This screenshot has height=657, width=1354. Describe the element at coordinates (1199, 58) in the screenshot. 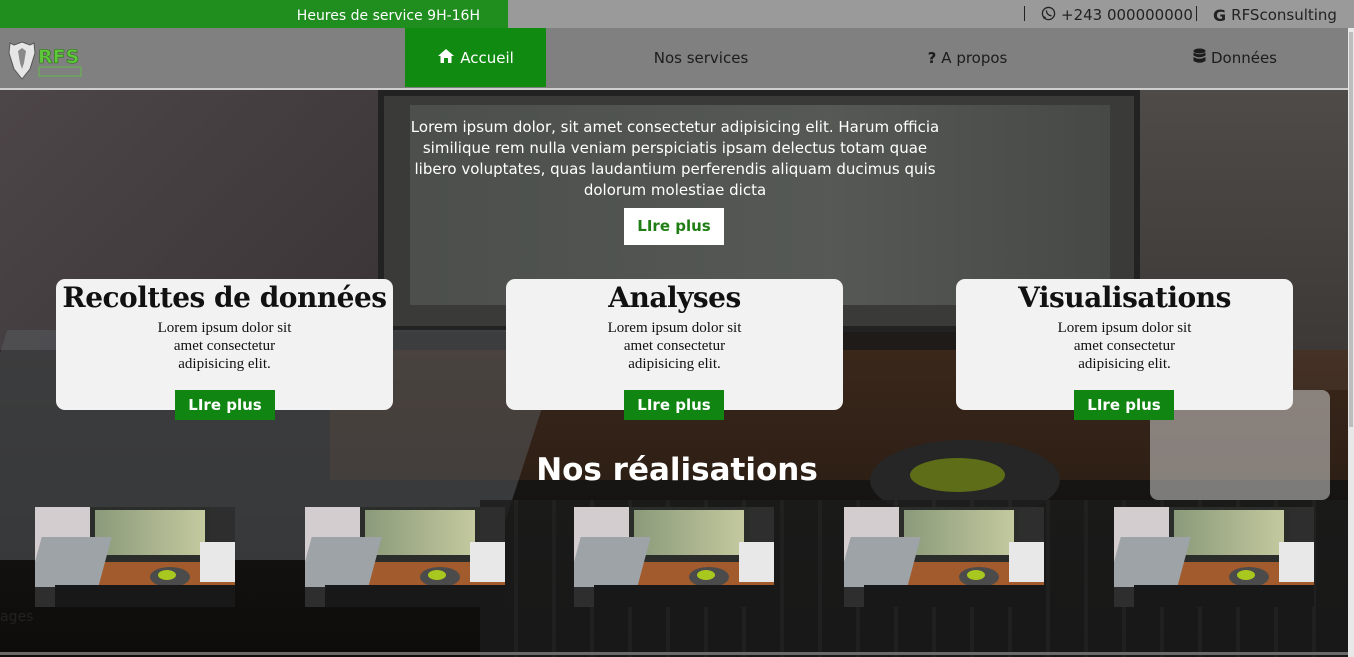

I see `database-icon` at that location.